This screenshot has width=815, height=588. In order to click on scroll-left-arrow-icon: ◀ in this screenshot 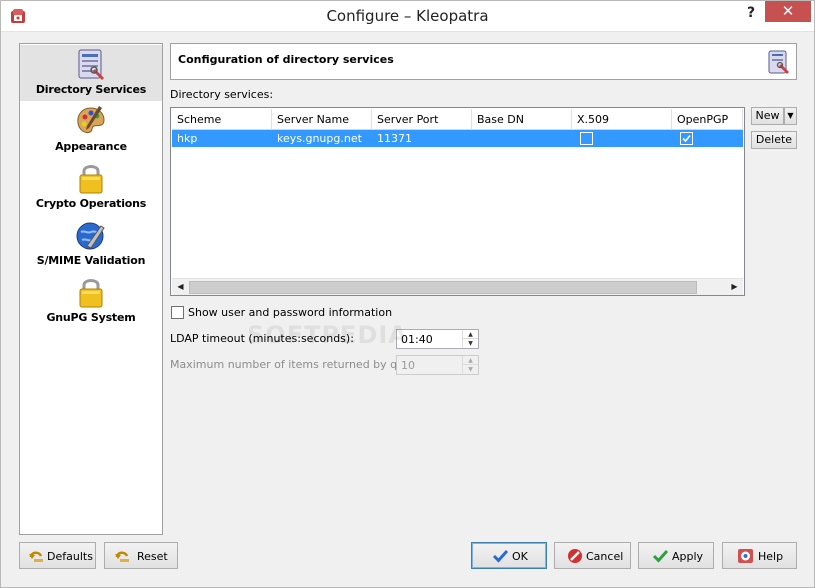, I will do `click(180, 287)`.